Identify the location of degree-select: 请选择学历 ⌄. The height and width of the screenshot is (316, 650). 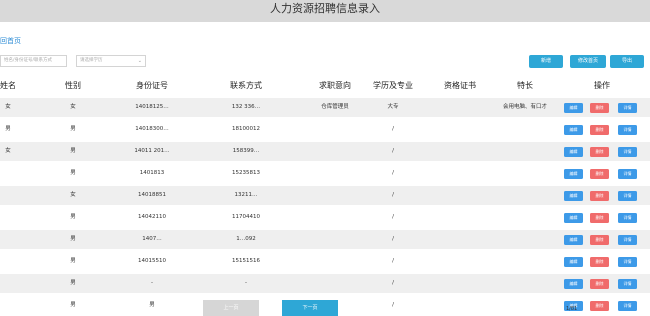
(111, 61).